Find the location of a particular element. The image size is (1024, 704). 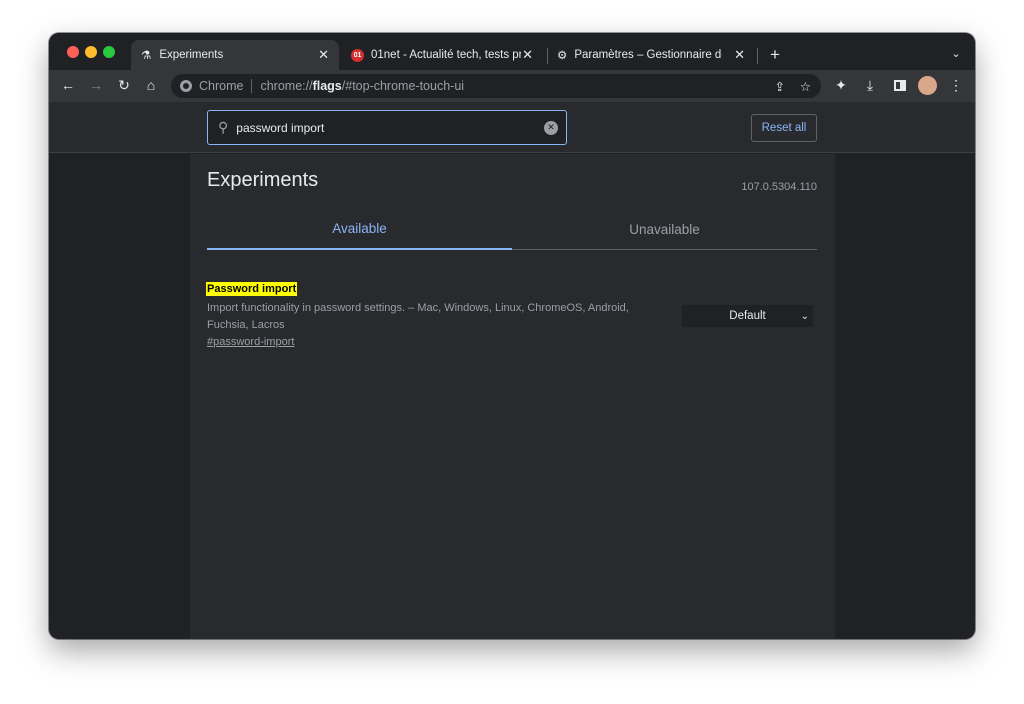

forward-icon: → is located at coordinates (96, 85).